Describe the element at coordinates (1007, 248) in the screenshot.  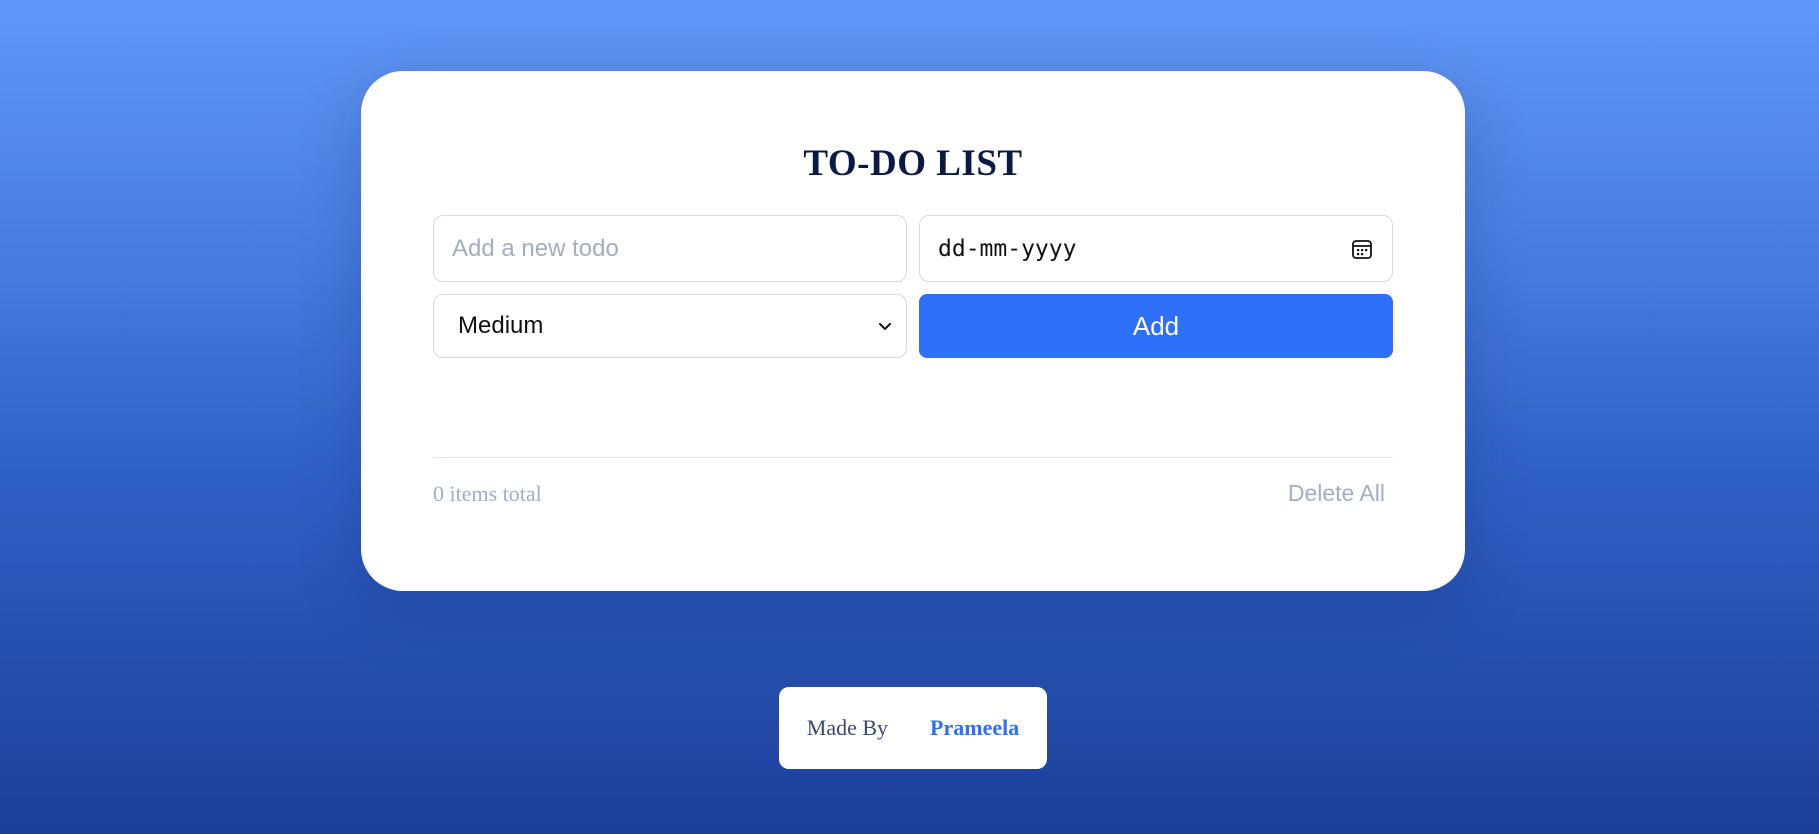
I see `date-input-placeholder: dd-mm-yyyy` at that location.